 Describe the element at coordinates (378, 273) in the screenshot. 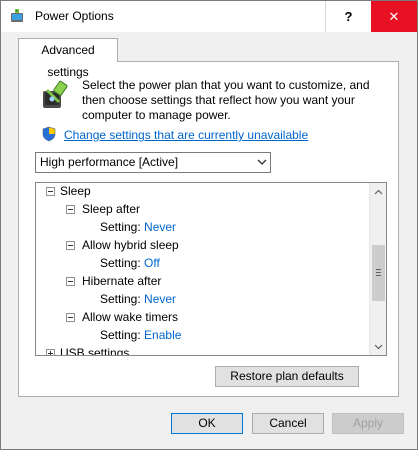

I see `scrollbar-thumb` at that location.